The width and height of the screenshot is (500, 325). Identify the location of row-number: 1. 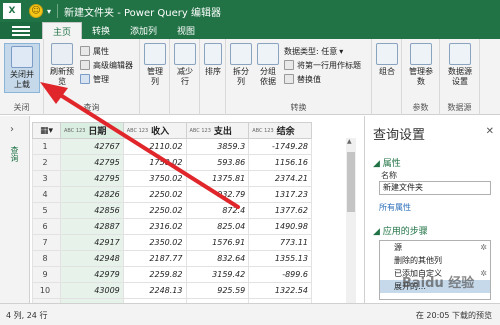
(46, 146).